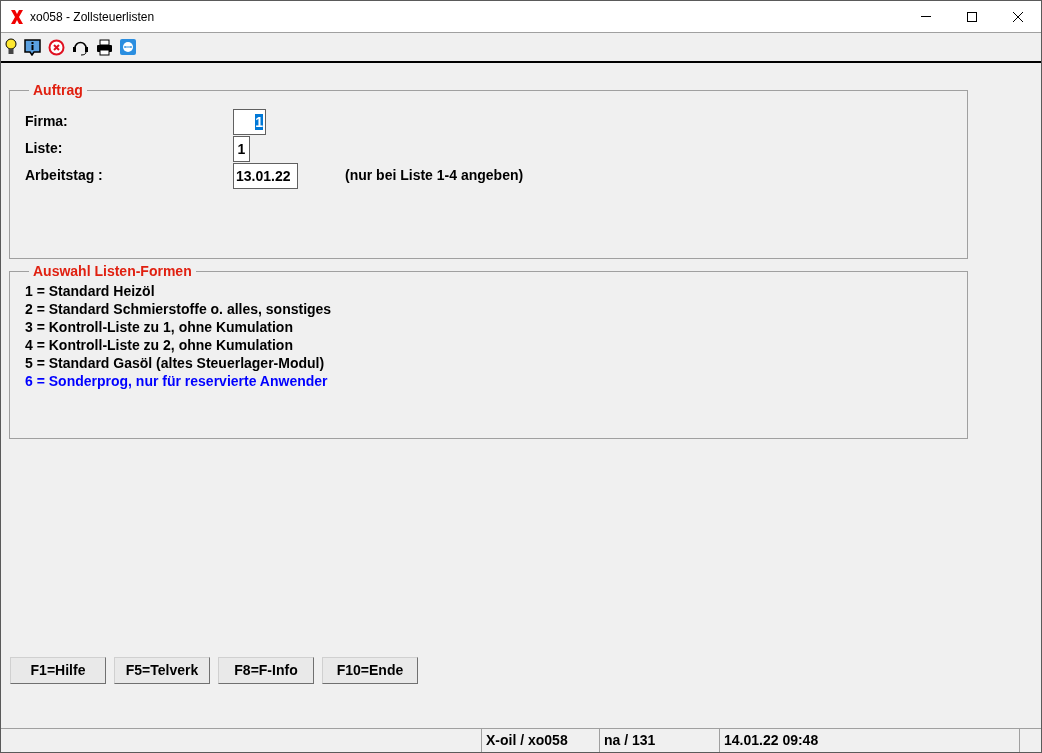 This screenshot has height=753, width=1042. What do you see at coordinates (162, 670) in the screenshot?
I see `function-key-button: F5=Telverk` at bounding box center [162, 670].